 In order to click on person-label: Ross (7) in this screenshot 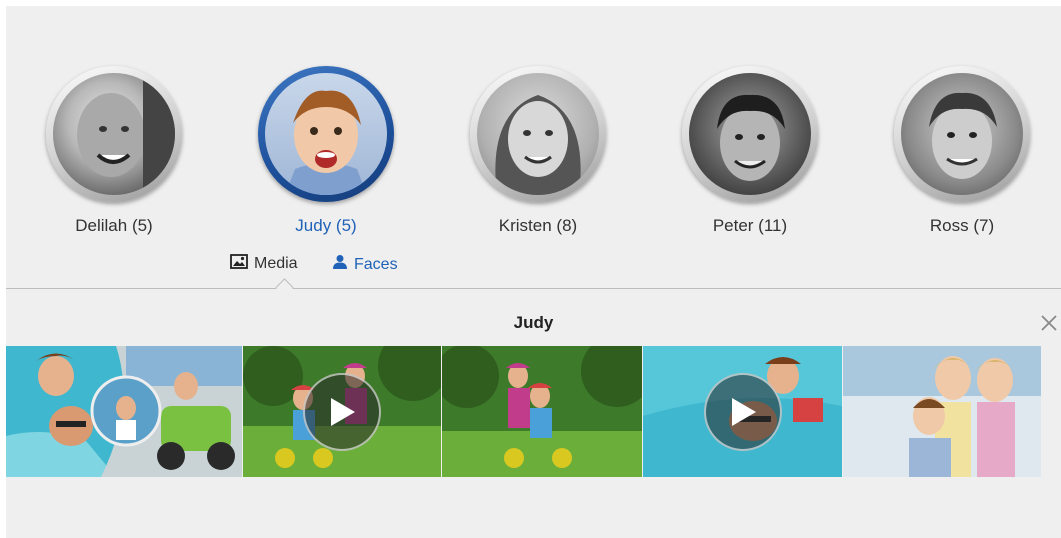, I will do `click(962, 225)`.